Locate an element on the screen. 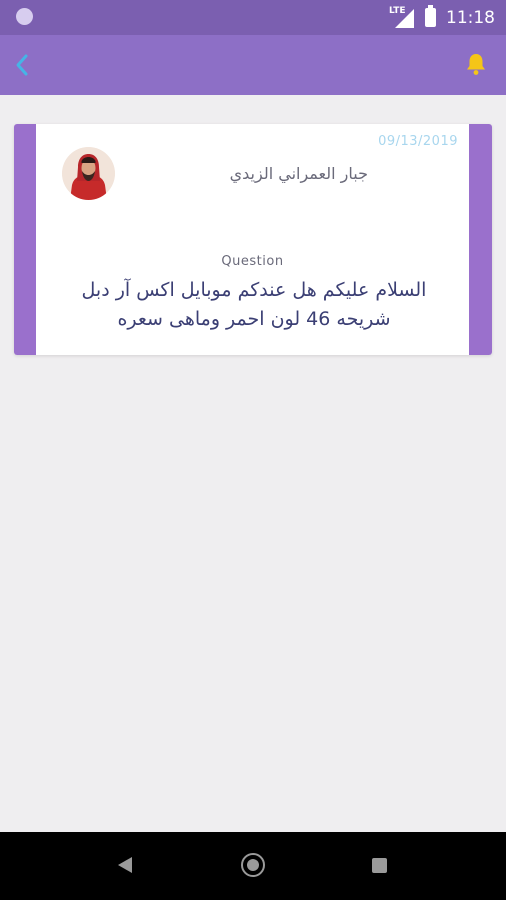 The width and height of the screenshot is (506, 900). nav-back-icon is located at coordinates (125, 865).